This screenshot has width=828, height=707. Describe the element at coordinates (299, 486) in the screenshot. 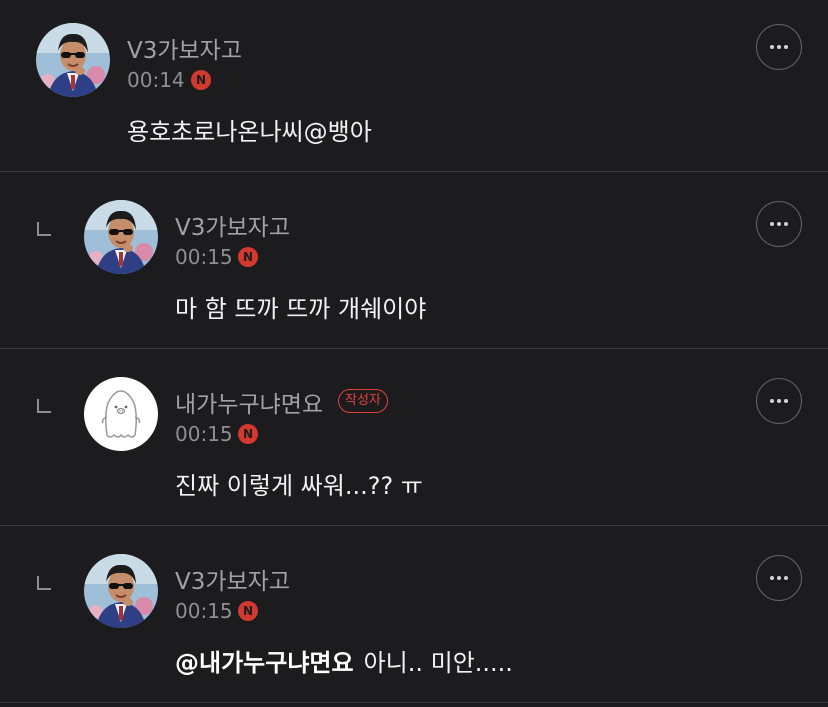

I see `comment-text: 진짜 이렇게 싸워...?? ㅠ` at that location.